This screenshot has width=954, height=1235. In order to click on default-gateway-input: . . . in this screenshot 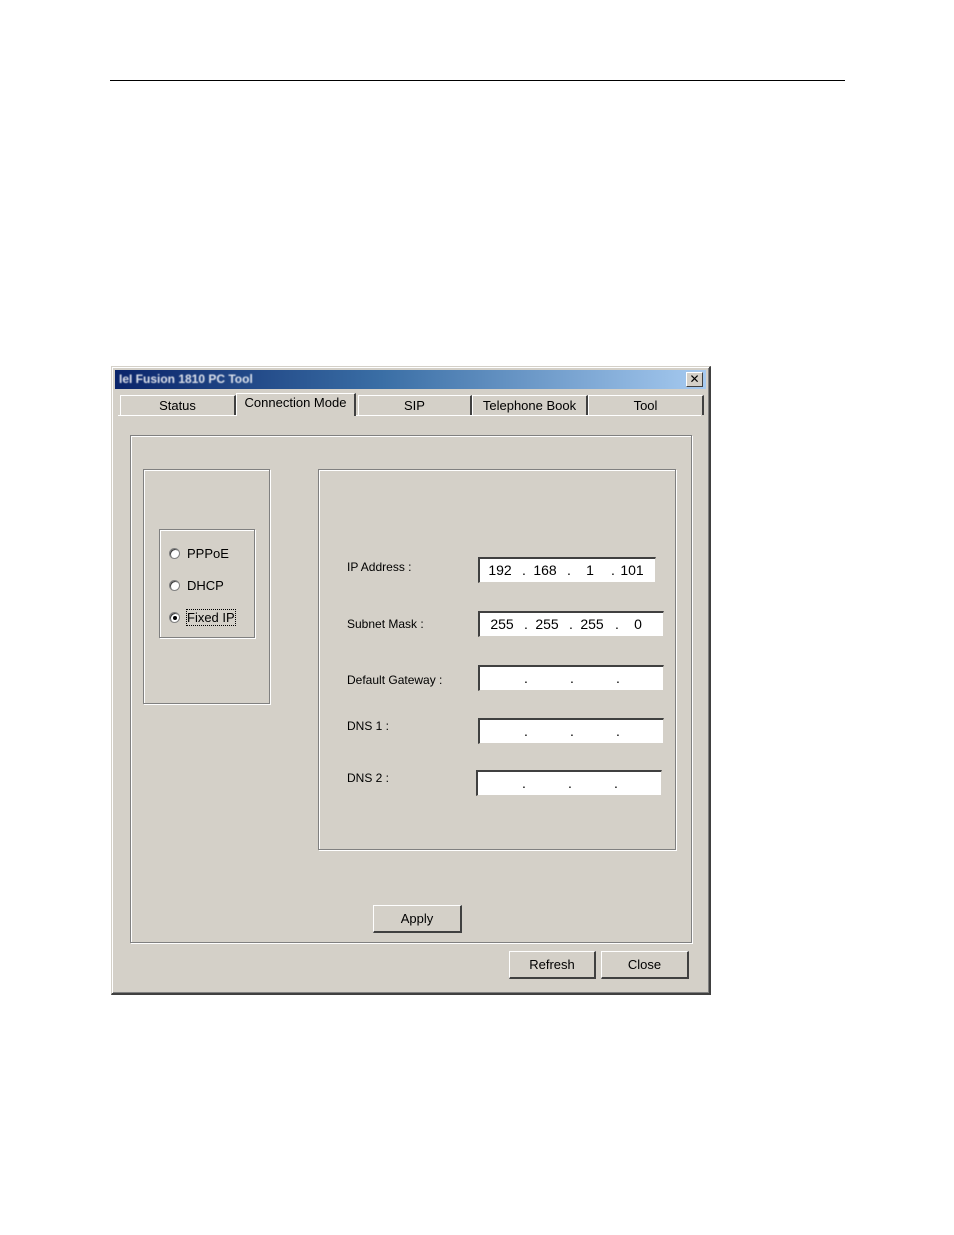, I will do `click(571, 678)`.